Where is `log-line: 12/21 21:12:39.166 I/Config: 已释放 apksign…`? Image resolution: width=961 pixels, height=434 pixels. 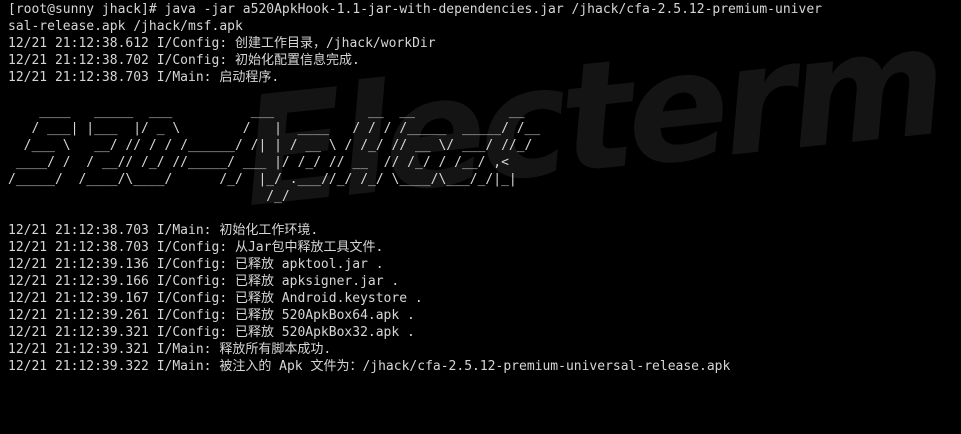
log-line: 12/21 21:12:39.166 I/Config: 已释放 apksign… is located at coordinates (204, 281).